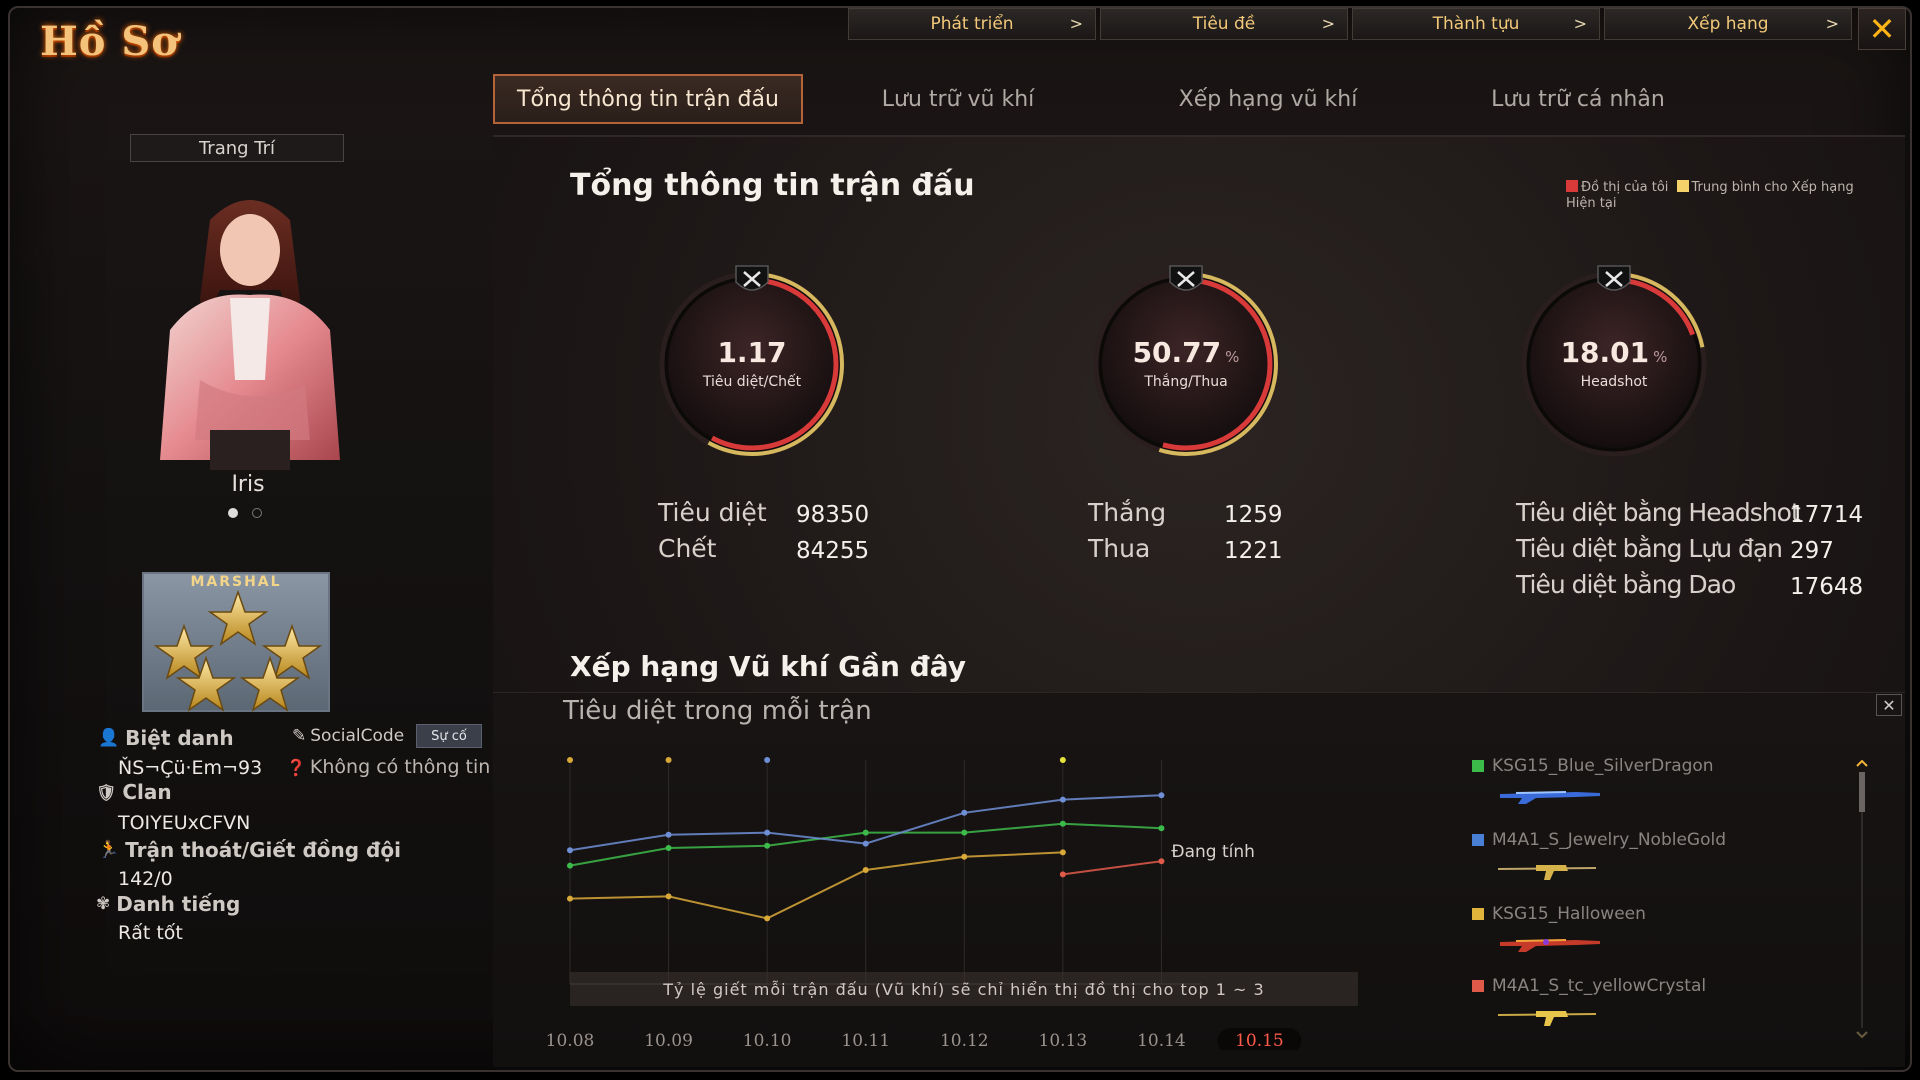 Image resolution: width=1920 pixels, height=1080 pixels. Describe the element at coordinates (1213, 852) in the screenshot. I see `pending-label: Đang tính` at that location.